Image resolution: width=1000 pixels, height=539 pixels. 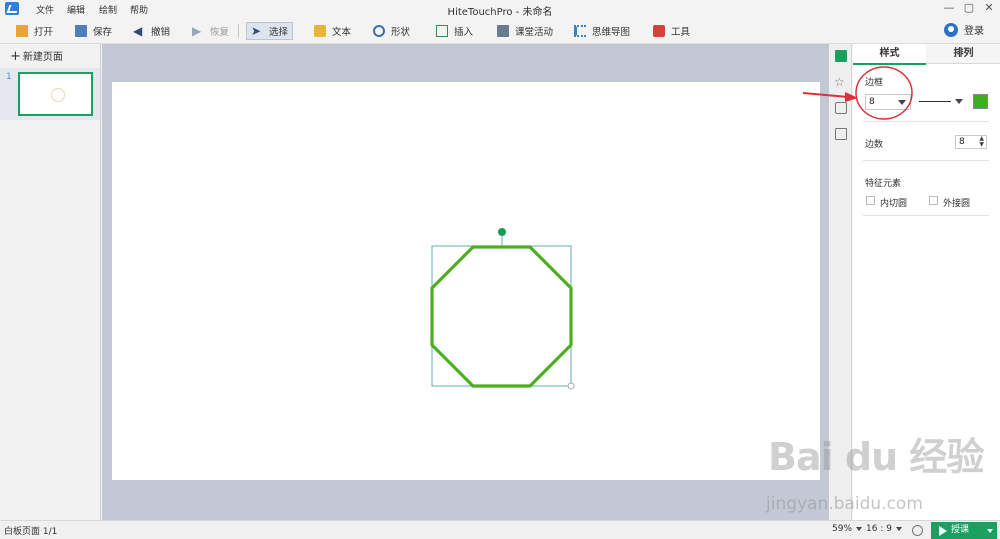 I want to click on select-button: ➤ 选择, so click(x=270, y=31).